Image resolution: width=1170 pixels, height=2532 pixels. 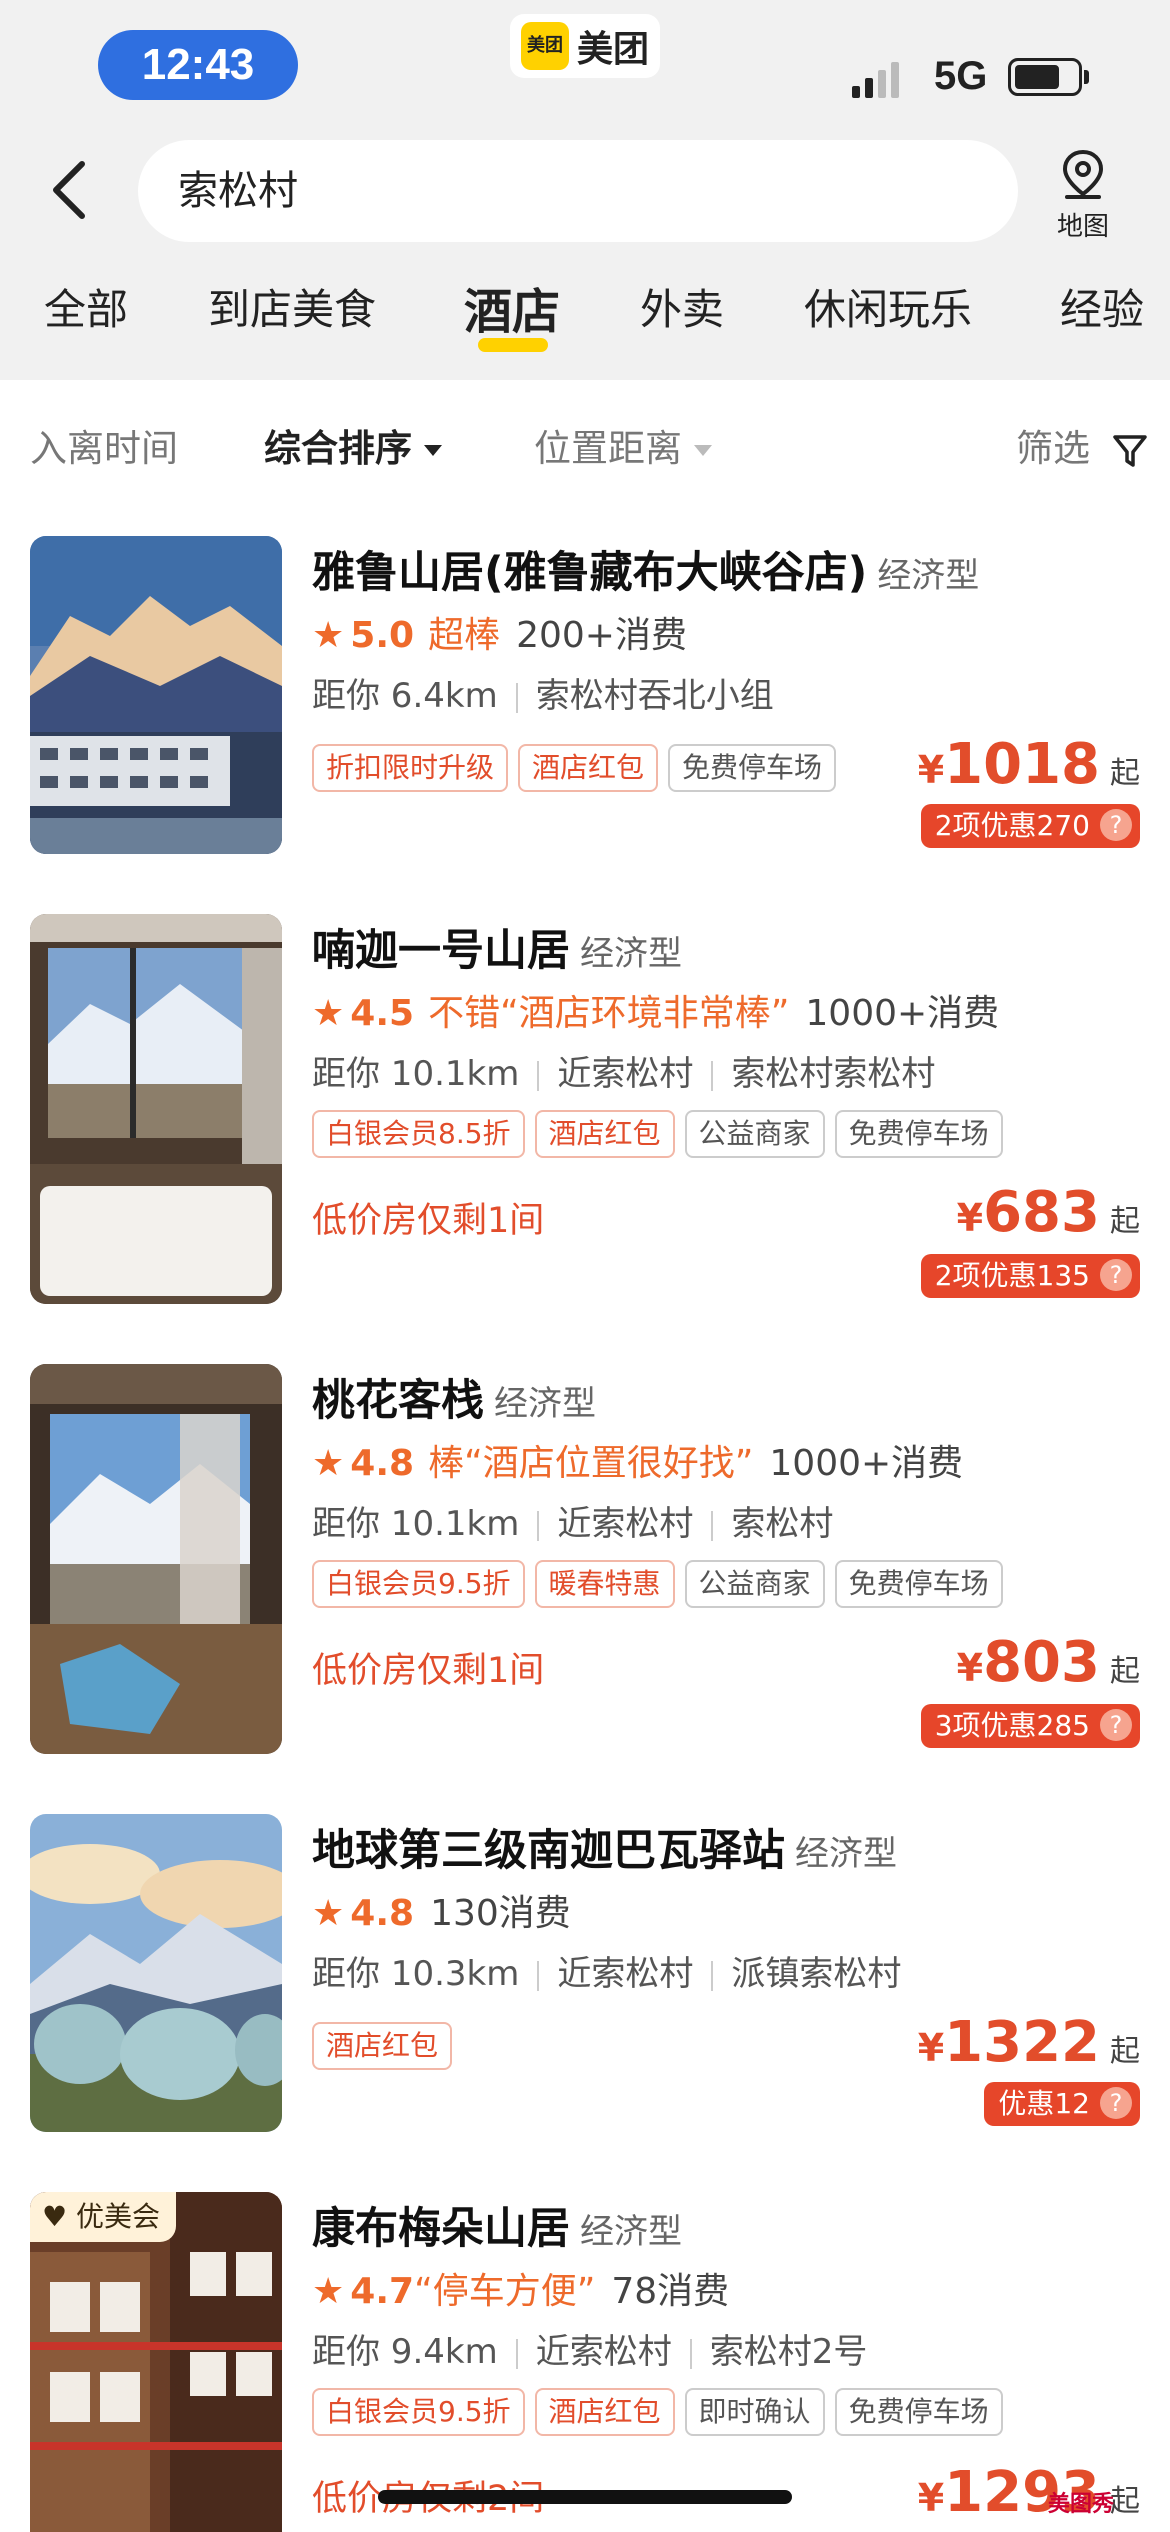 What do you see at coordinates (623, 445) in the screenshot?
I see `filter-distance: 位置距离` at bounding box center [623, 445].